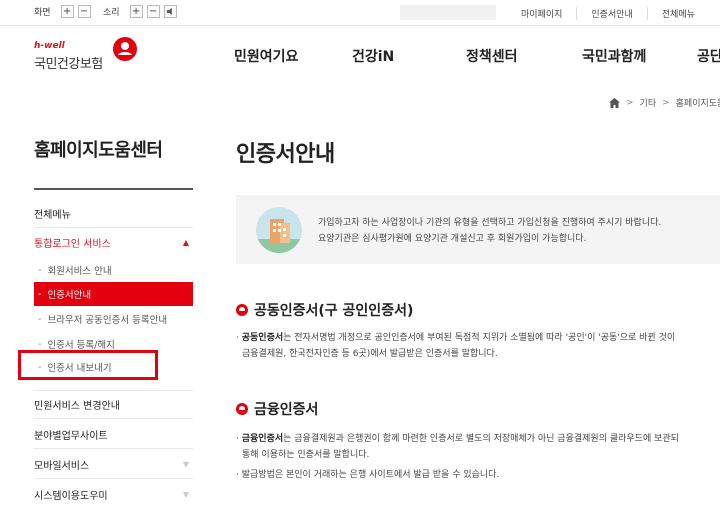  I want to click on screen-zoom-label: 화면, so click(42, 13).